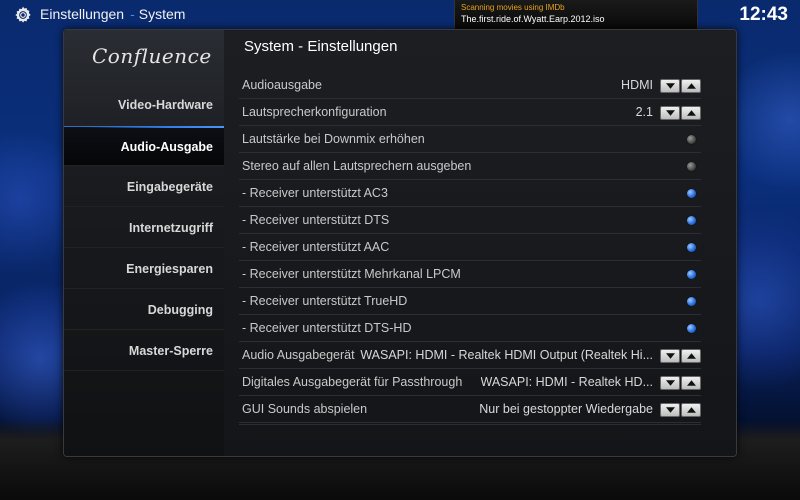  I want to click on setting-label: Lautsprecherkonfiguration, so click(314, 112).